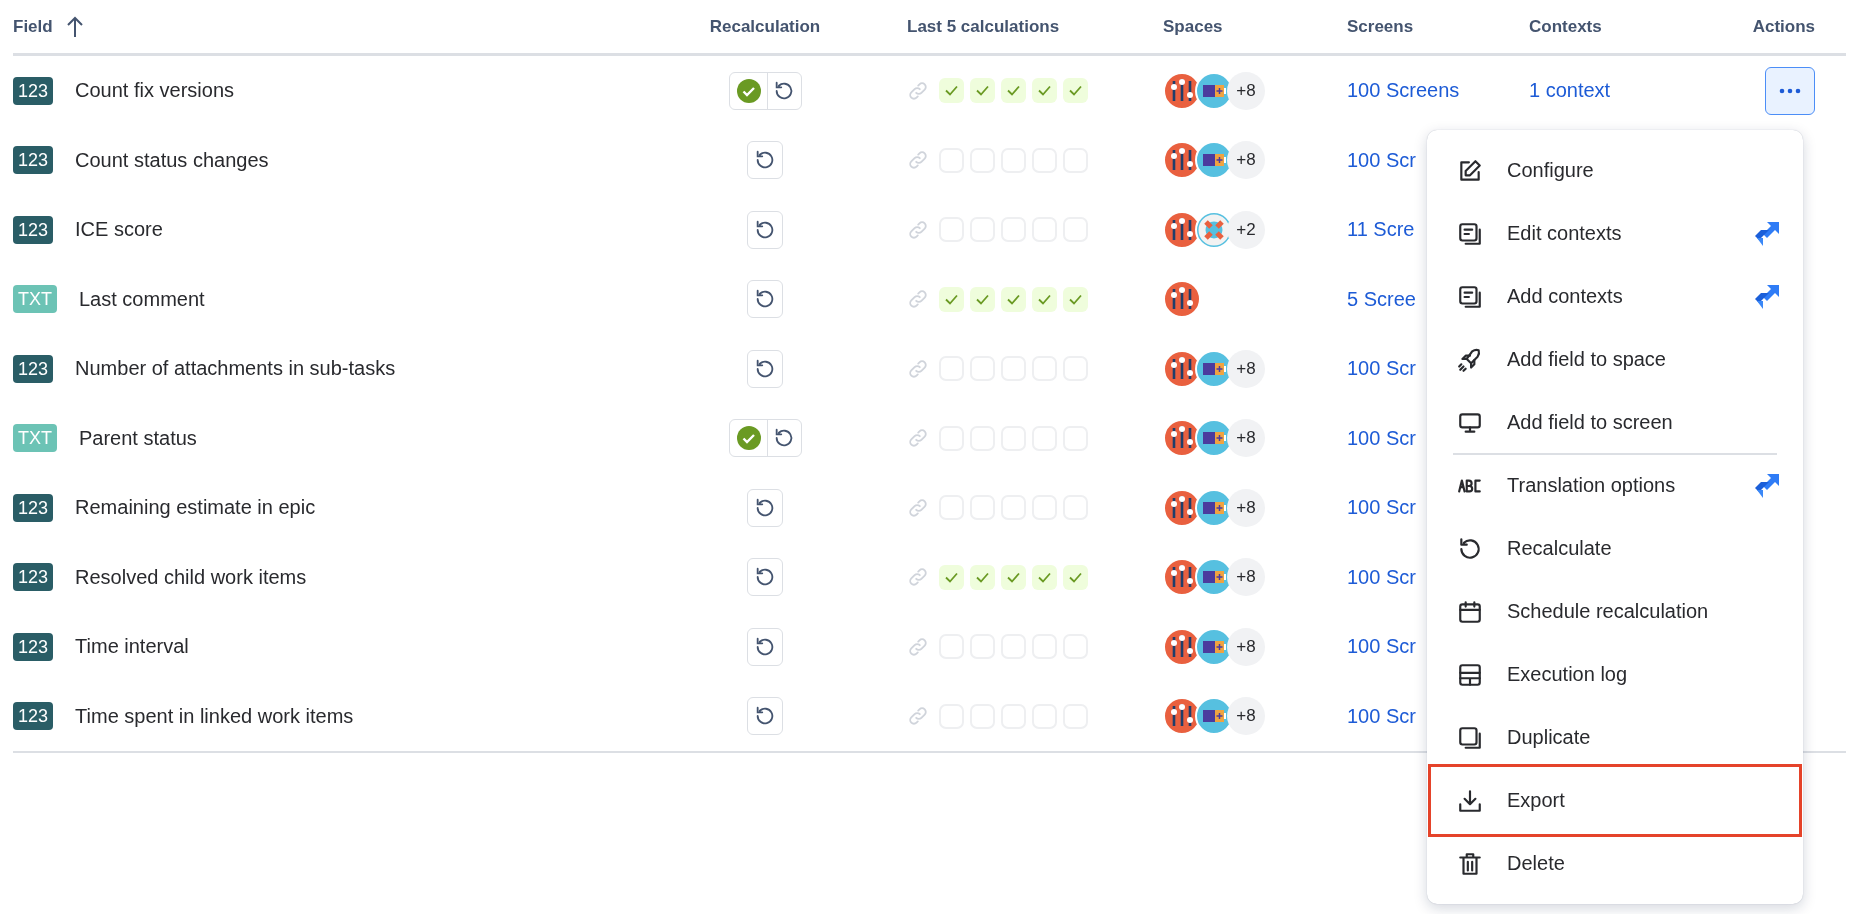 The height and width of the screenshot is (914, 1872). Describe the element at coordinates (1565, 26) in the screenshot. I see `column-header: Contexts` at that location.